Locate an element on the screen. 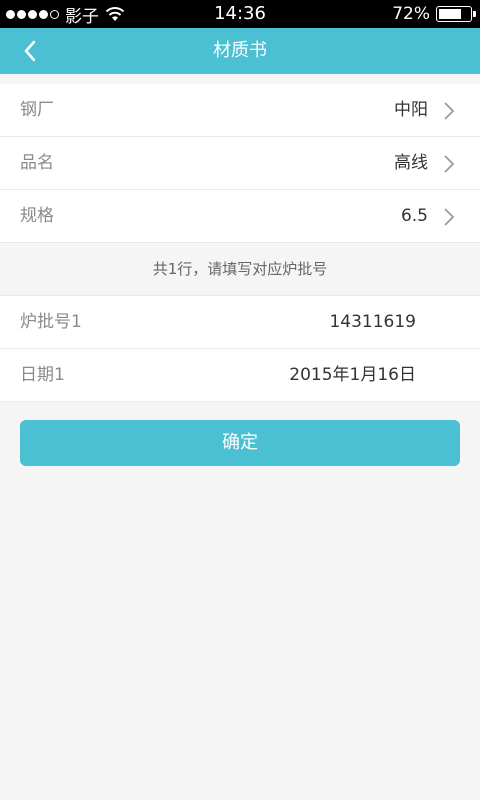 This screenshot has width=480, height=800. field-value: 14311619 is located at coordinates (372, 322).